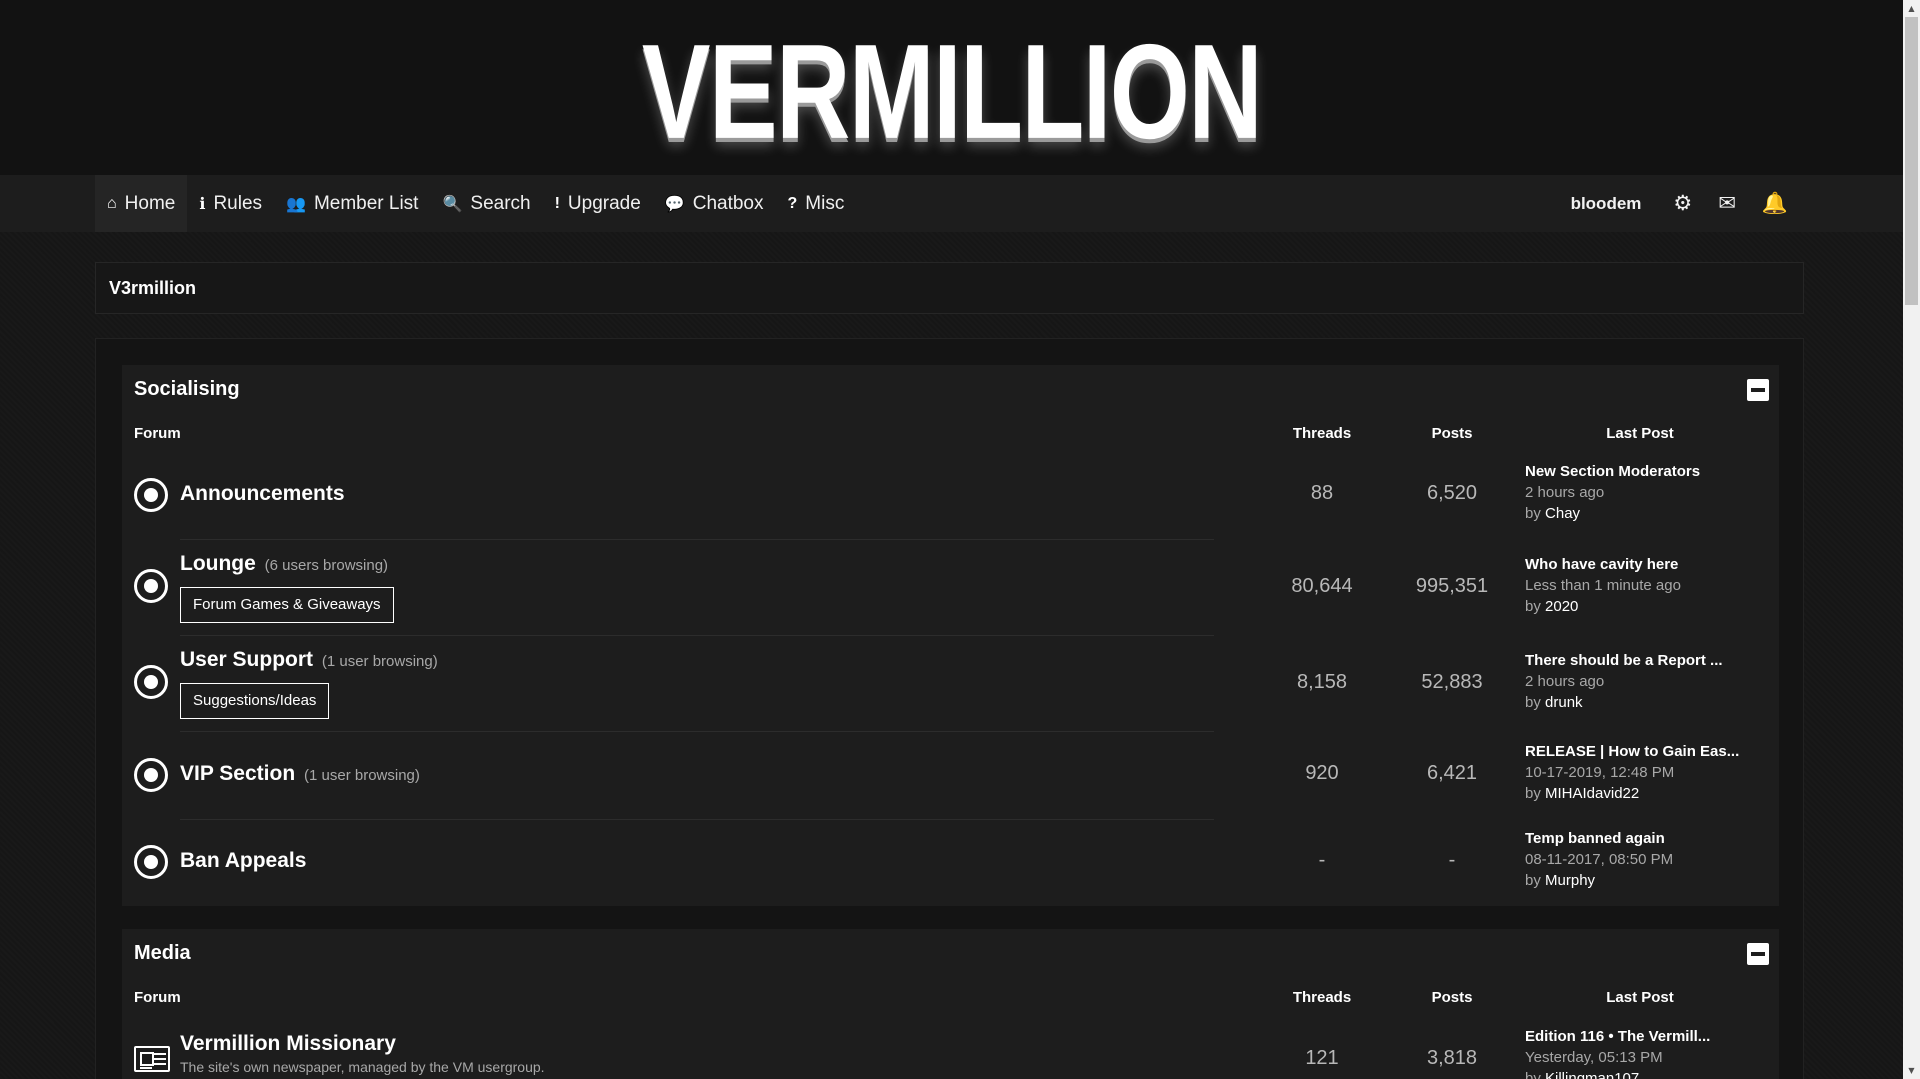 This screenshot has height=1079, width=1920. What do you see at coordinates (112, 203) in the screenshot?
I see `home-icon: ⌂` at bounding box center [112, 203].